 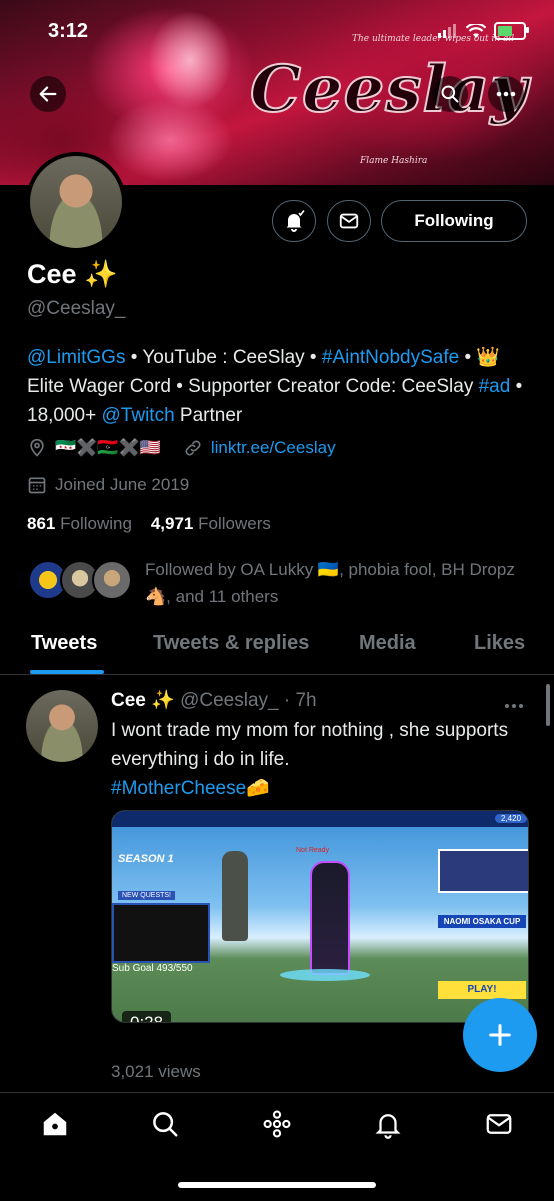 I want to click on notification-toggle-button, so click(x=294, y=221).